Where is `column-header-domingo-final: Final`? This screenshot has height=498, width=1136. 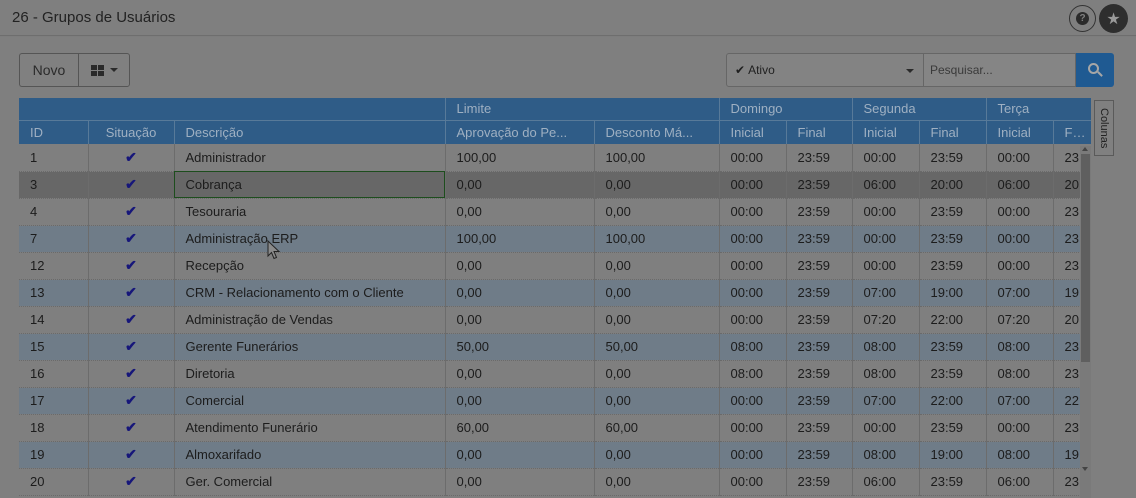
column-header-domingo-final: Final is located at coordinates (819, 132).